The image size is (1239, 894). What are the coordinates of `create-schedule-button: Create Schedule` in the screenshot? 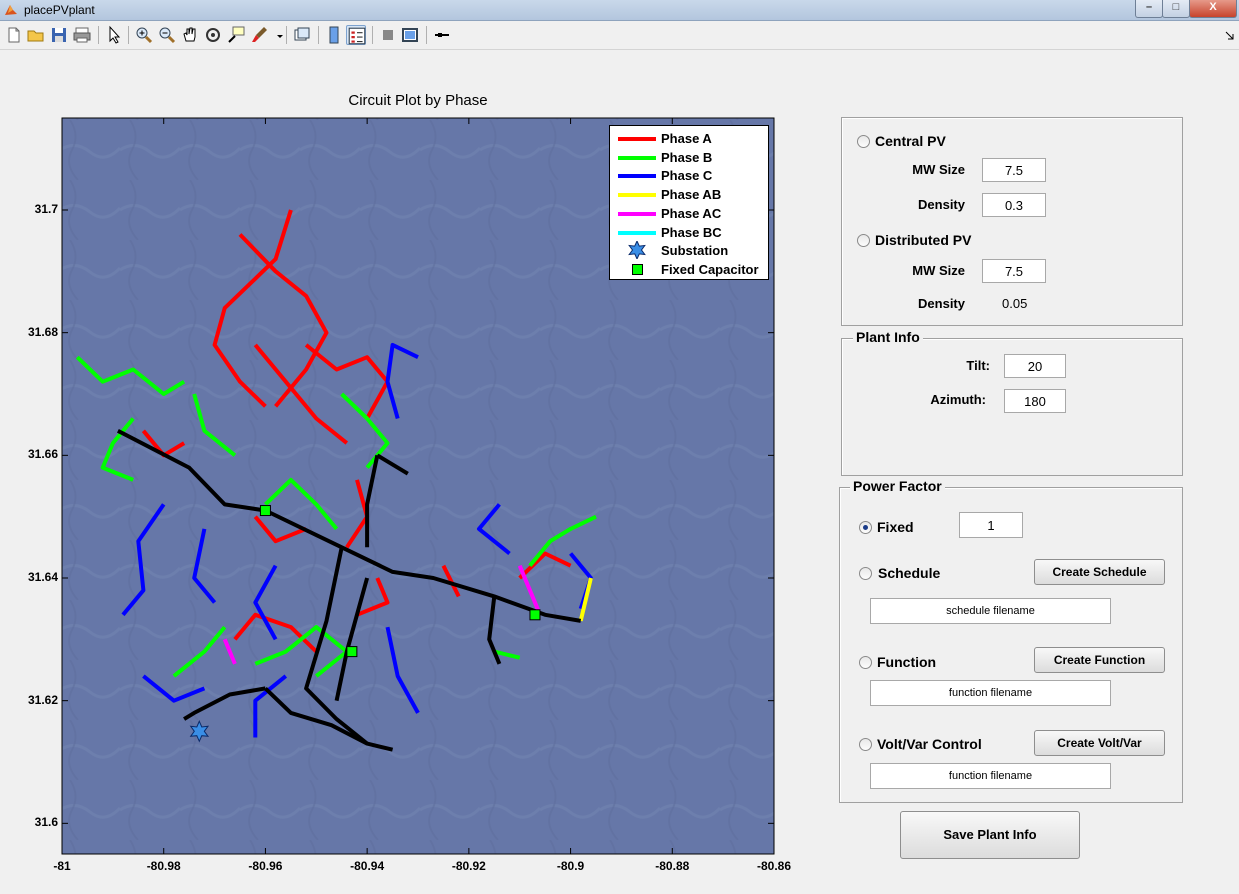 It's located at (1099, 572).